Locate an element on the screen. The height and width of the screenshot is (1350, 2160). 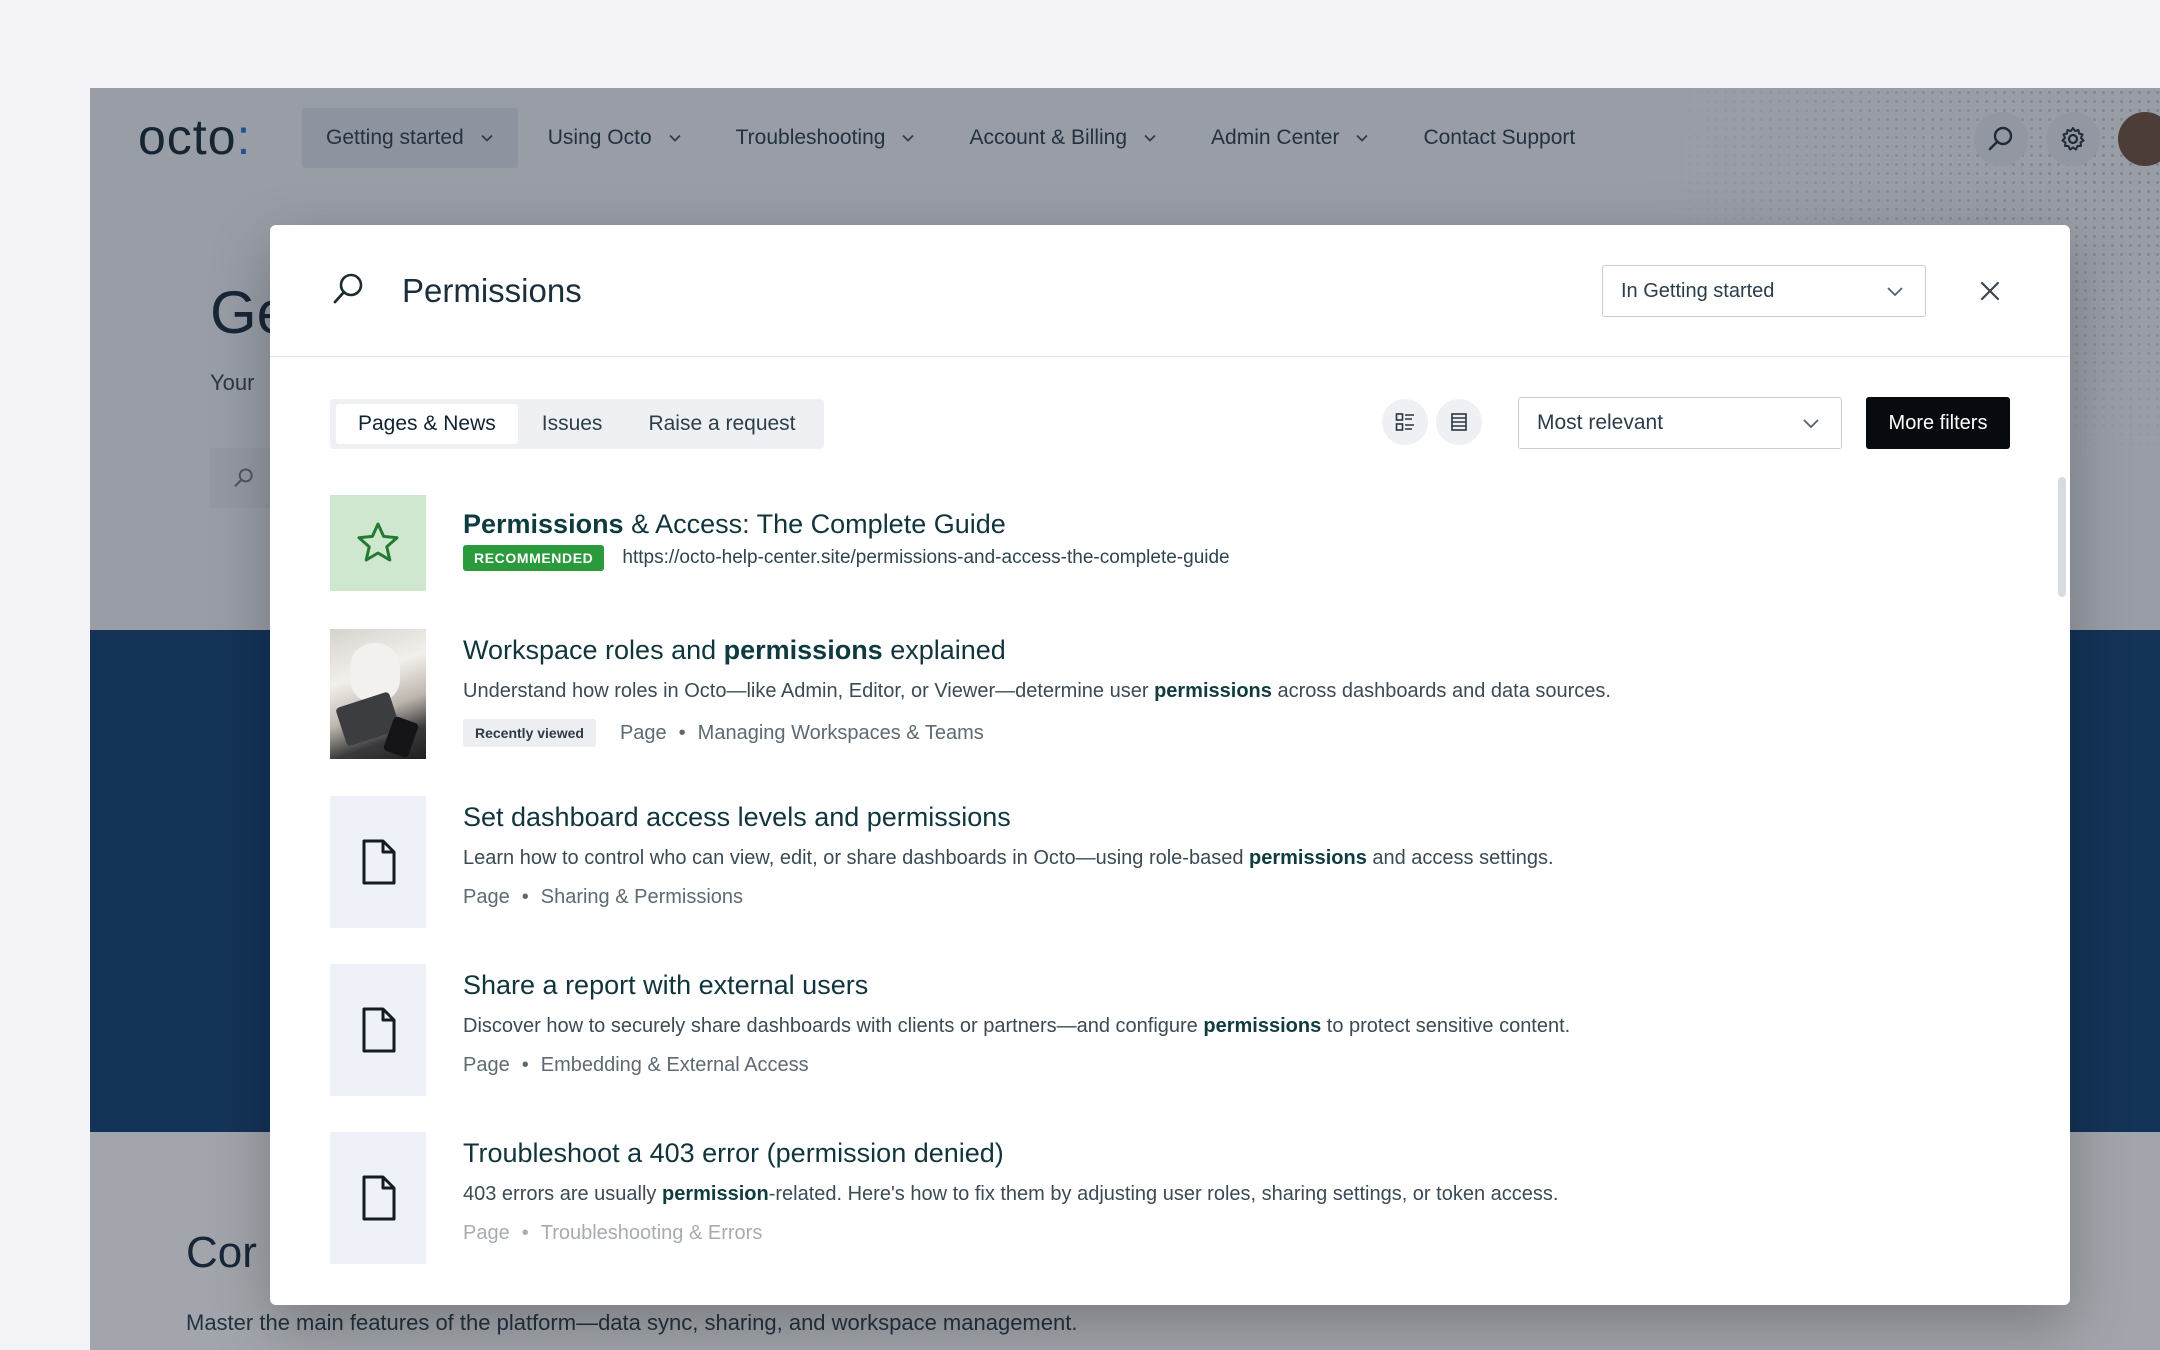
tab-pages-news: Pages & News is located at coordinates (427, 424).